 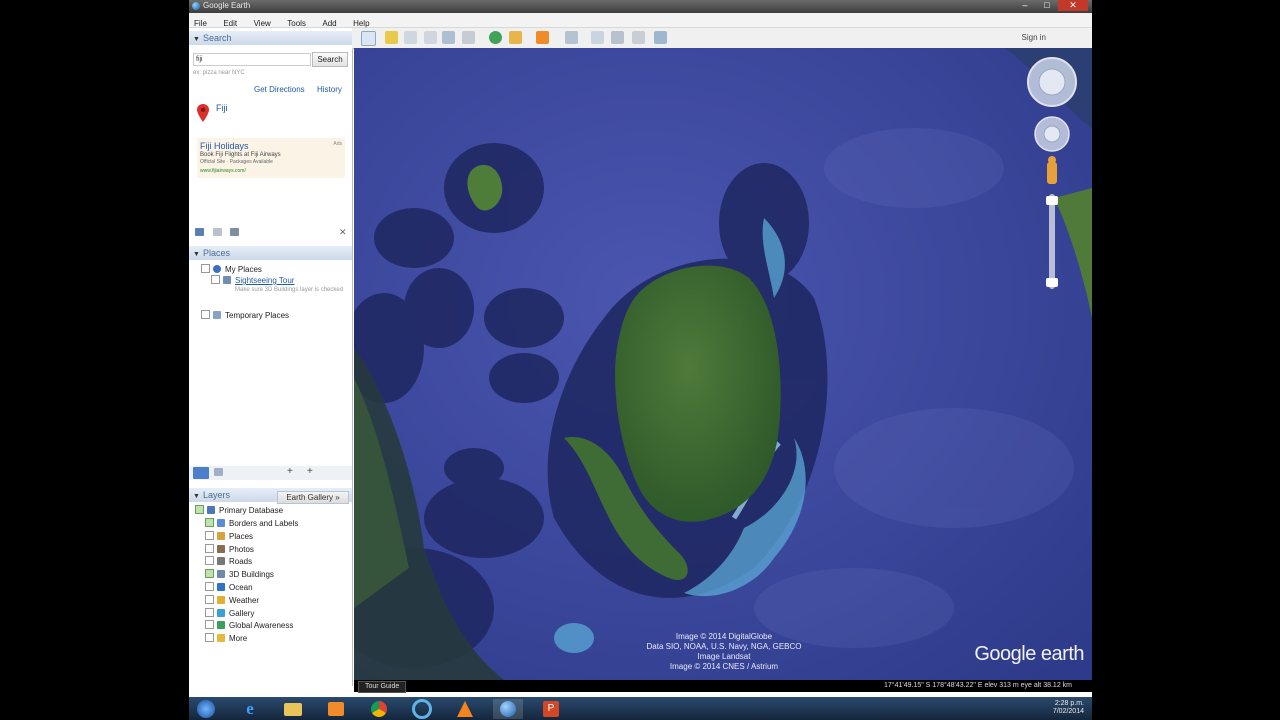 What do you see at coordinates (343, 232) in the screenshot?
I see `close-icon: ✕` at bounding box center [343, 232].